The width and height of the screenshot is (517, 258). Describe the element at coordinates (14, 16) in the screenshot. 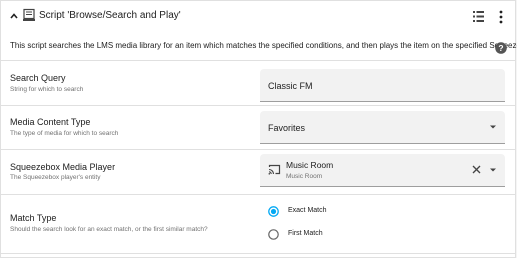

I see `chevron-up-icon` at that location.